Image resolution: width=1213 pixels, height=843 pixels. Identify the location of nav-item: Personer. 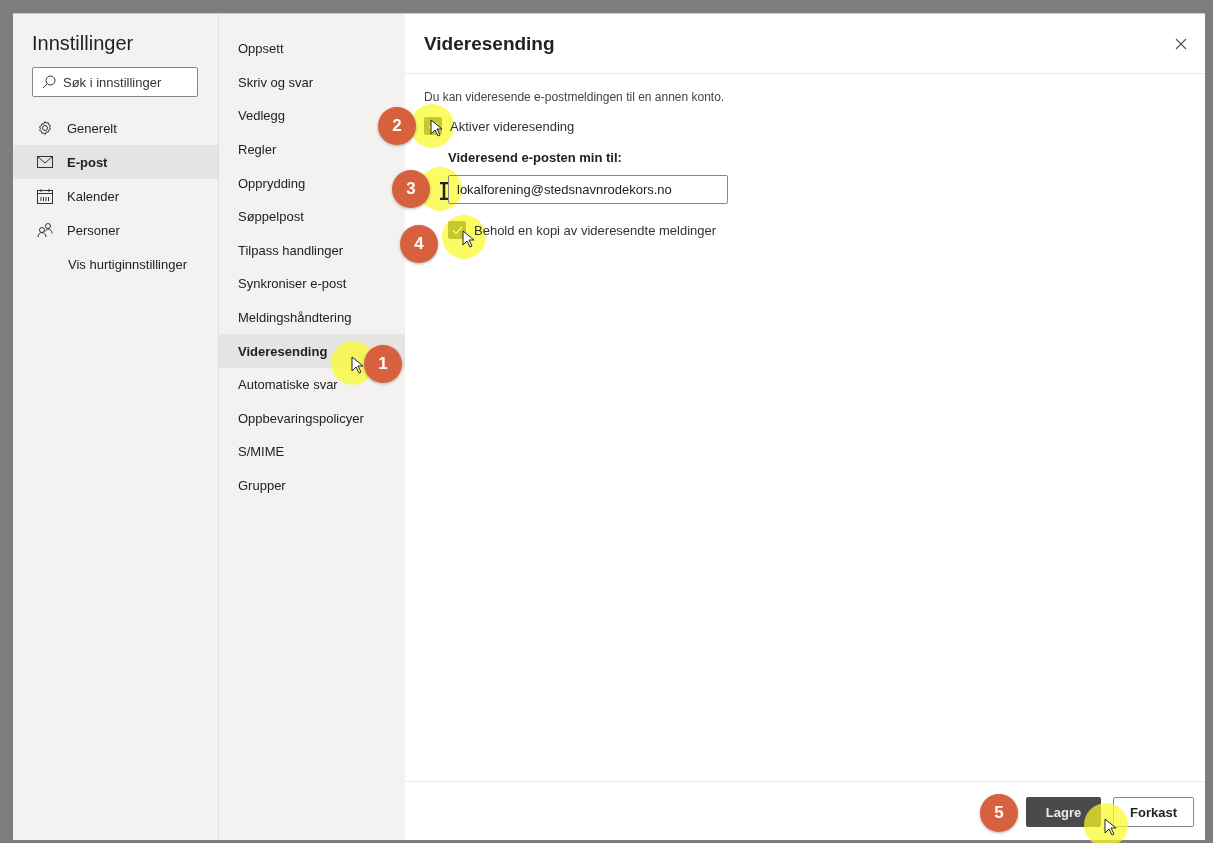
(115, 230).